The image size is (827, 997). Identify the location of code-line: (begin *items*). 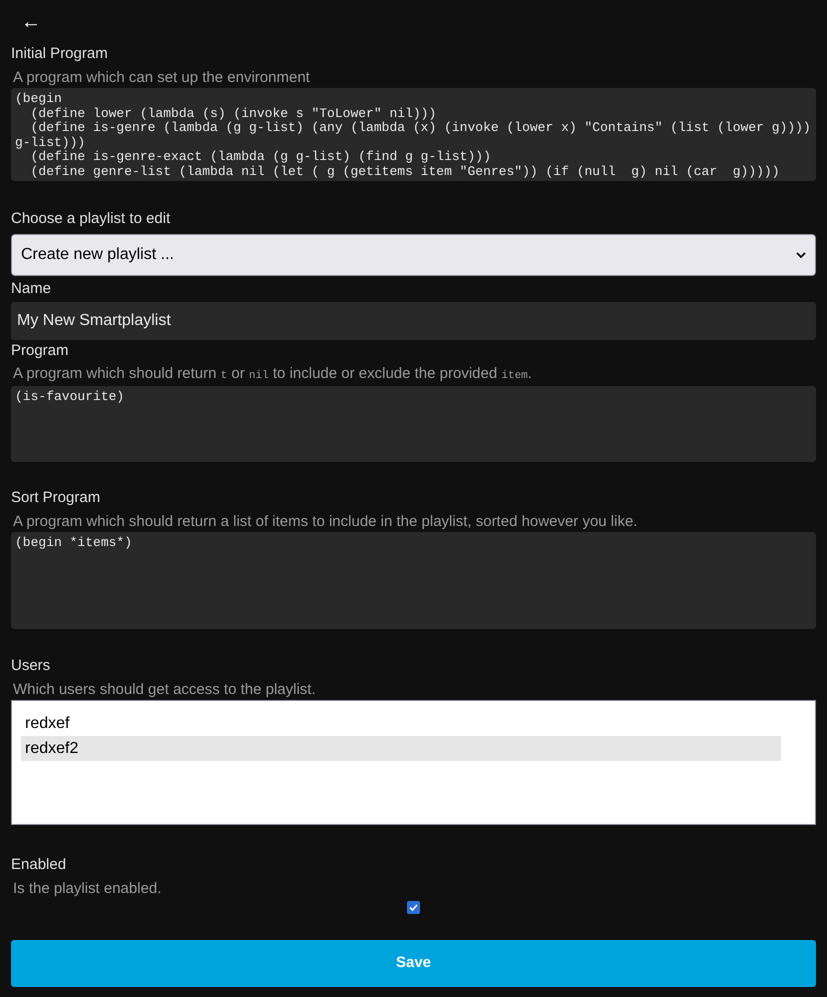
(73, 543).